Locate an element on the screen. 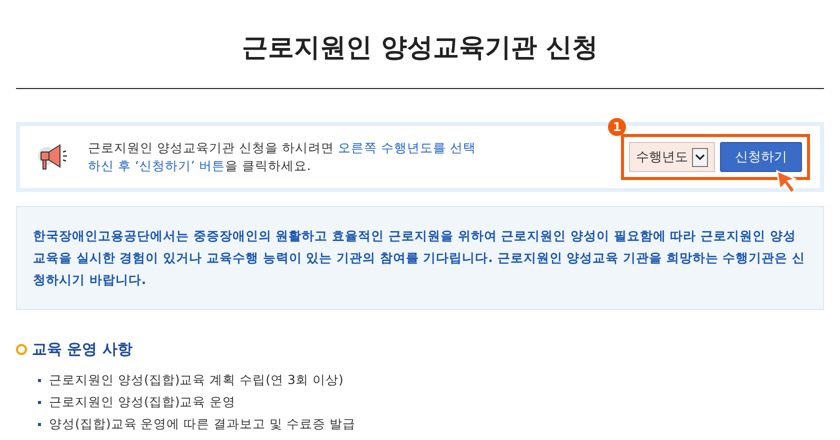 The width and height of the screenshot is (840, 440). list-item: 근로지원인 양성(집합)교육 운영 is located at coordinates (142, 402).